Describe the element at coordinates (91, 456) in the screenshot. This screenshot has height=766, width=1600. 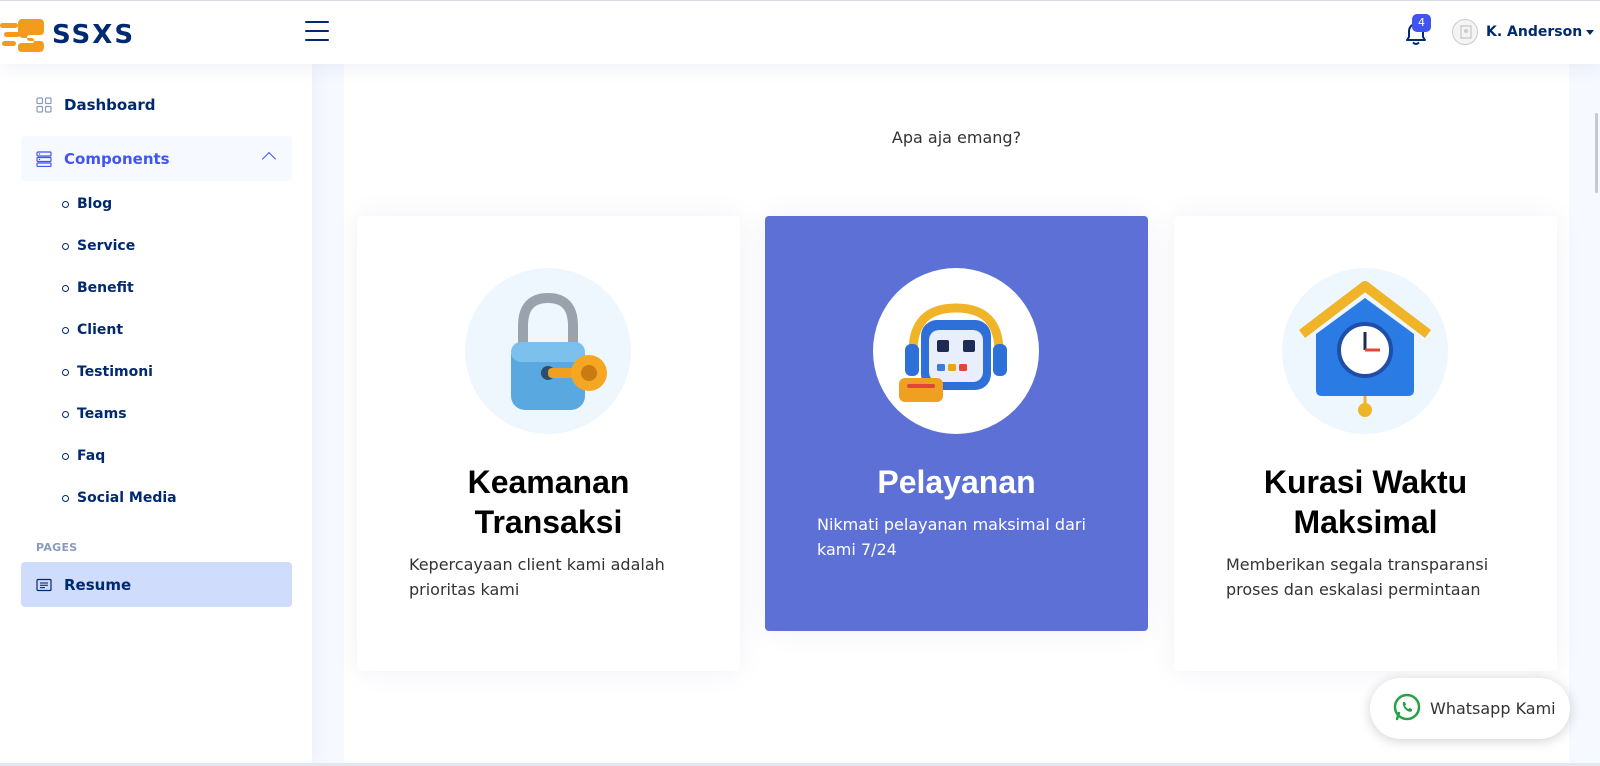
I see `sidebar-subitem-label: Faq` at that location.